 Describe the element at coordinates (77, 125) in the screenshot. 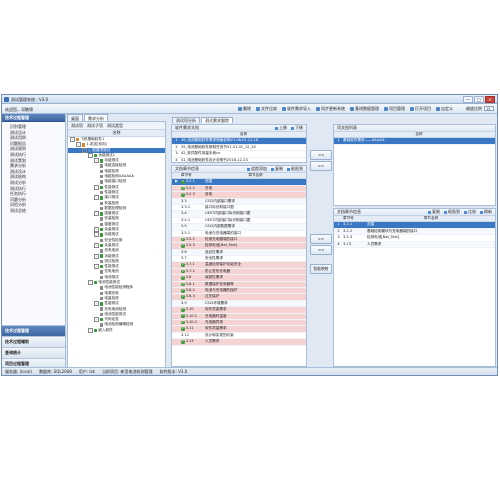

I see `tree-add-item: 测试项` at that location.